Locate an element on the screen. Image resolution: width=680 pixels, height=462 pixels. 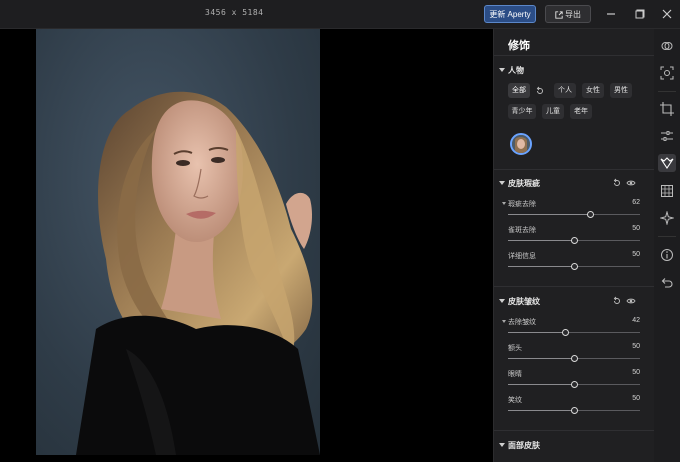
slider-value-smile-lines: 50 is located at coordinates (636, 398).